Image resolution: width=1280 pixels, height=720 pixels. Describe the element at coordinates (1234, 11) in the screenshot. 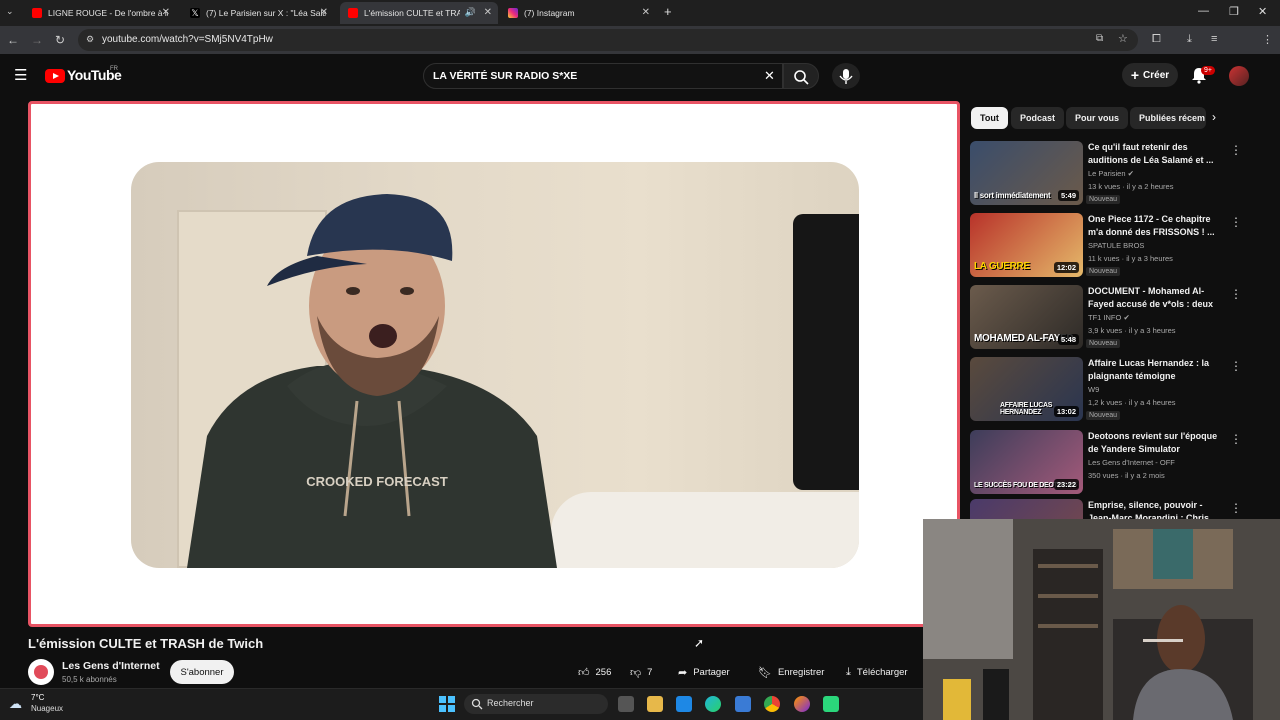

I see `restore-icon: ❐` at that location.